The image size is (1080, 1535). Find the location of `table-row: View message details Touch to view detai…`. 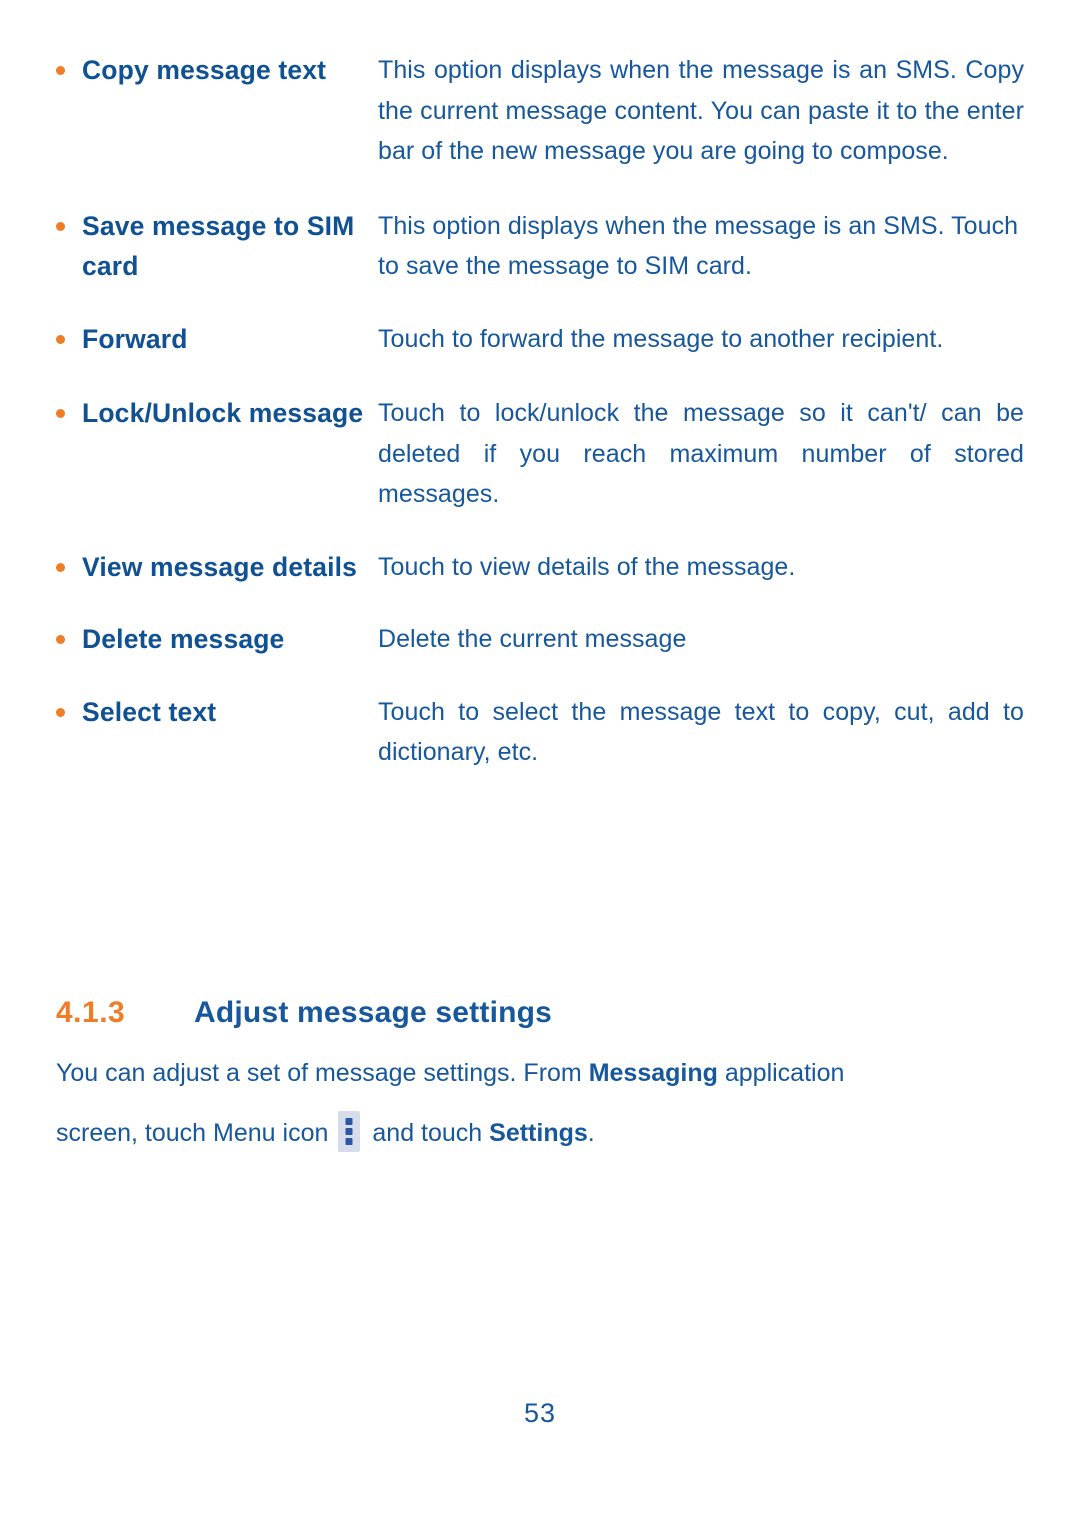

table-row: View message details Touch to view detai… is located at coordinates (540, 566).